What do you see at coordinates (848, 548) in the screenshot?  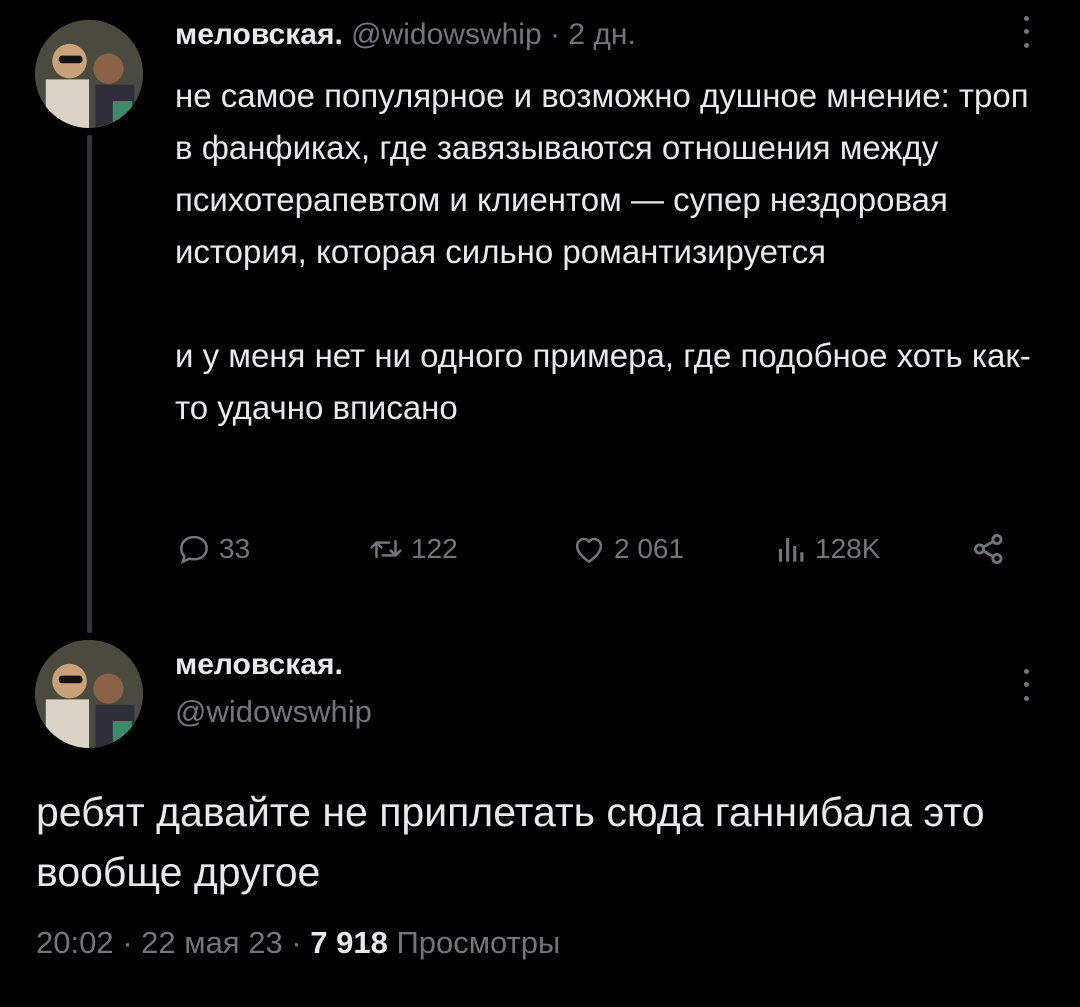 I see `views-count: 128K` at bounding box center [848, 548].